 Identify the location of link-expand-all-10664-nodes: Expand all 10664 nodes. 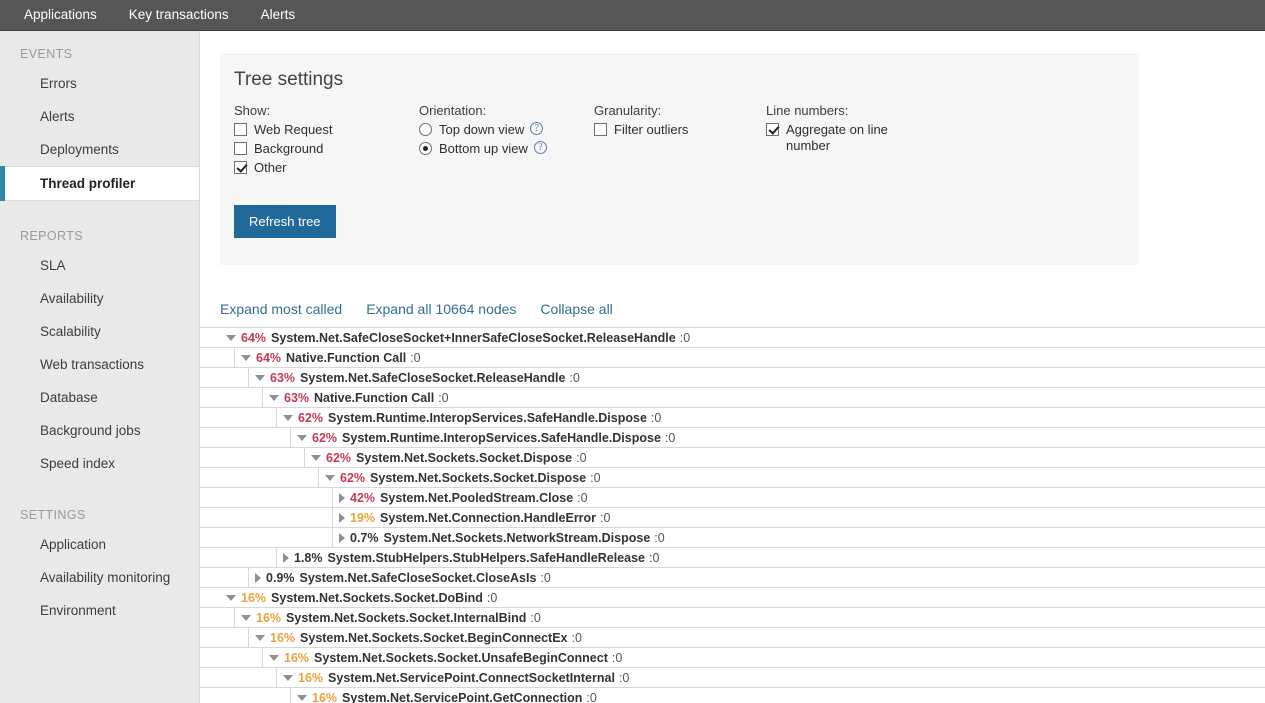
(441, 309).